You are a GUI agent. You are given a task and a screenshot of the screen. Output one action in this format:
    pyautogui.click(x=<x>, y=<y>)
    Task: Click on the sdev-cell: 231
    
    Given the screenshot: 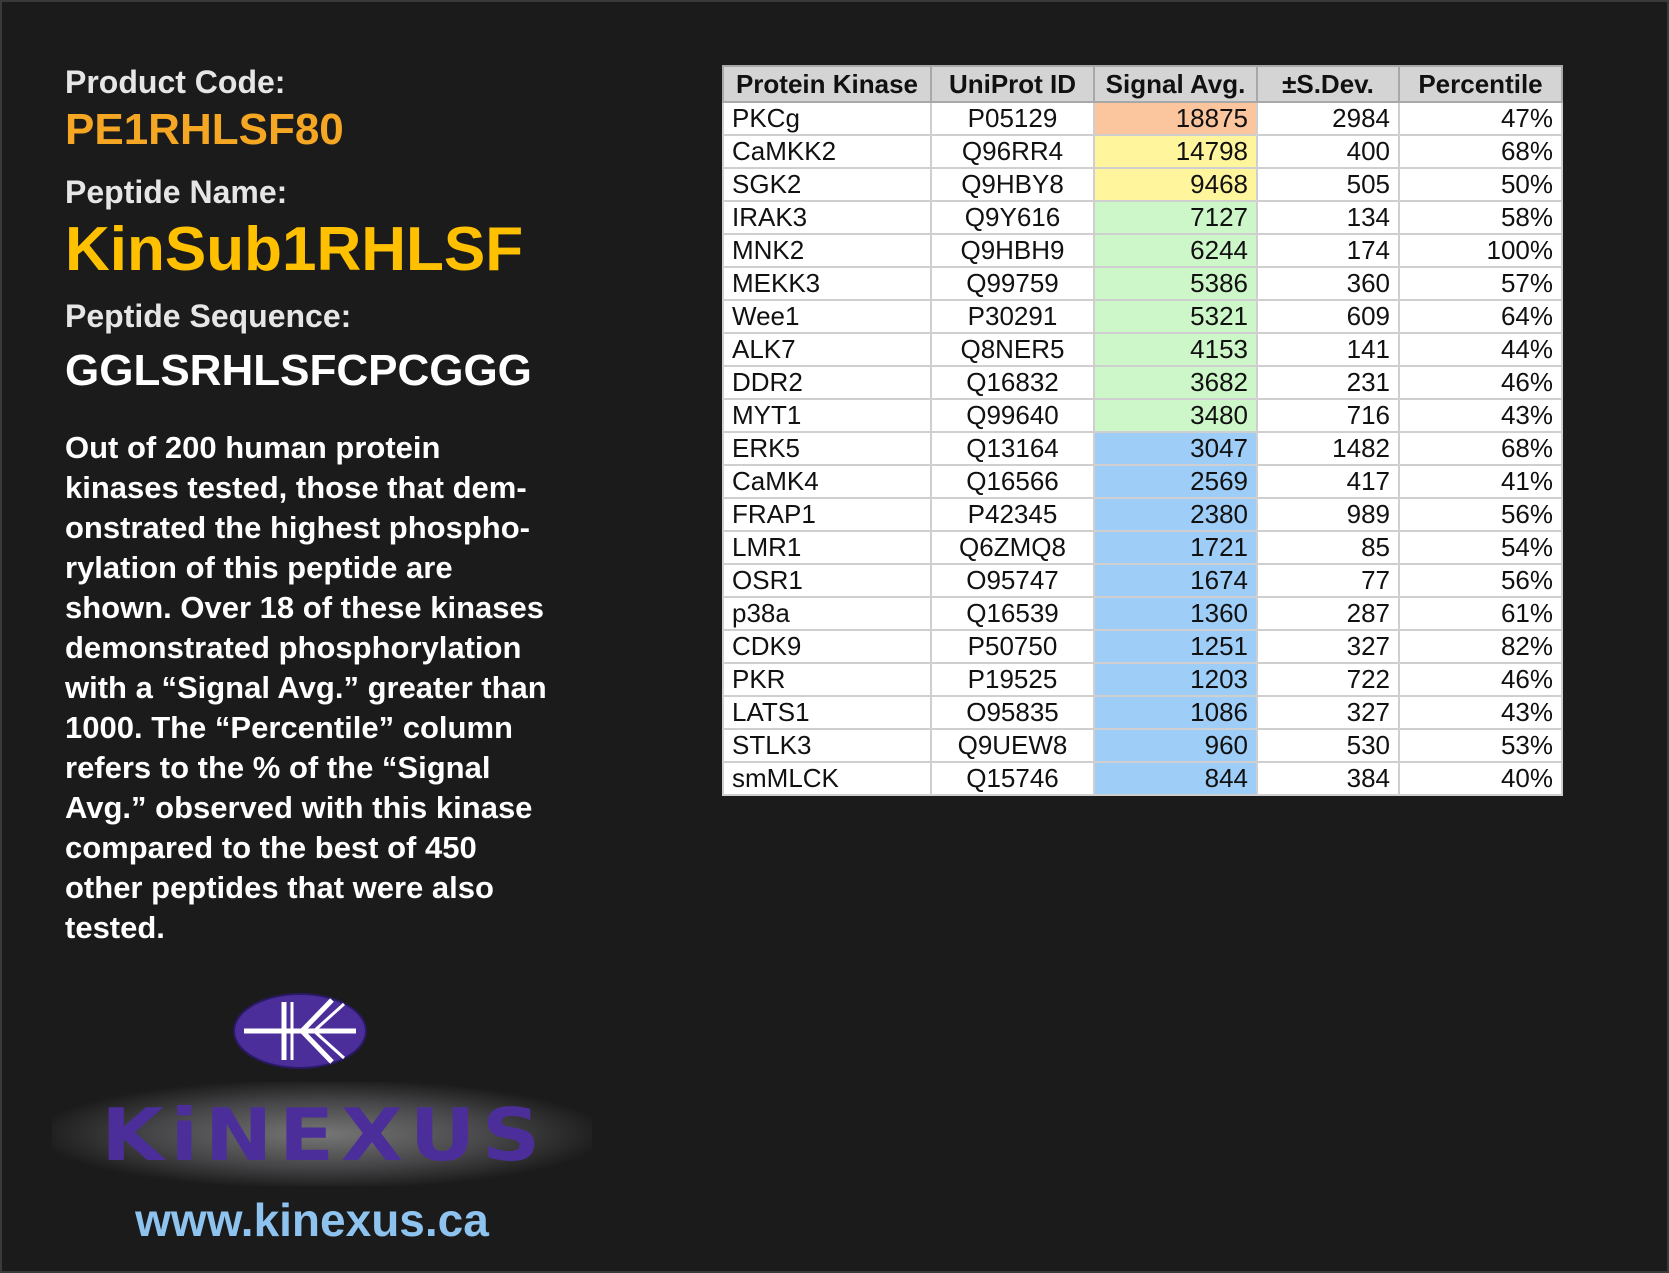 What is the action you would take?
    pyautogui.click(x=1328, y=382)
    